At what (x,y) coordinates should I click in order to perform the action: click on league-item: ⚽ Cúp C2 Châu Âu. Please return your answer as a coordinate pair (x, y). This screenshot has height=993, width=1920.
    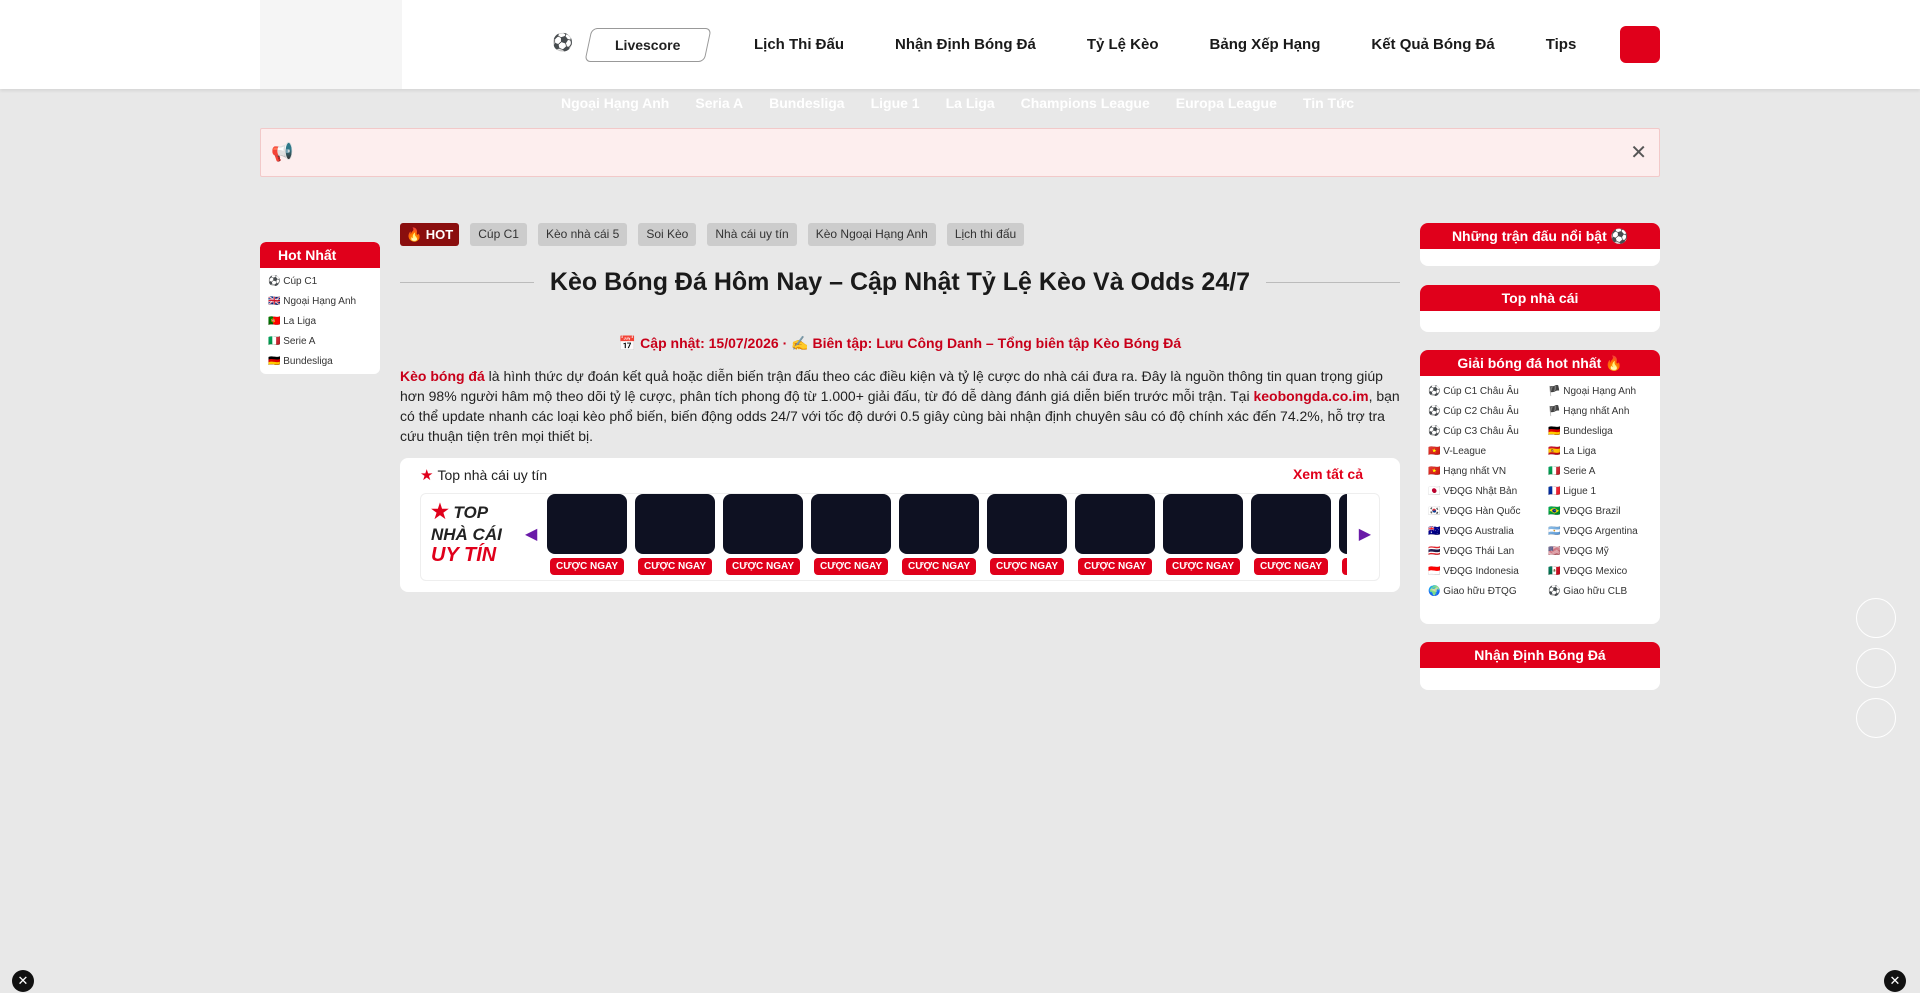
    Looking at the image, I should click on (1488, 412).